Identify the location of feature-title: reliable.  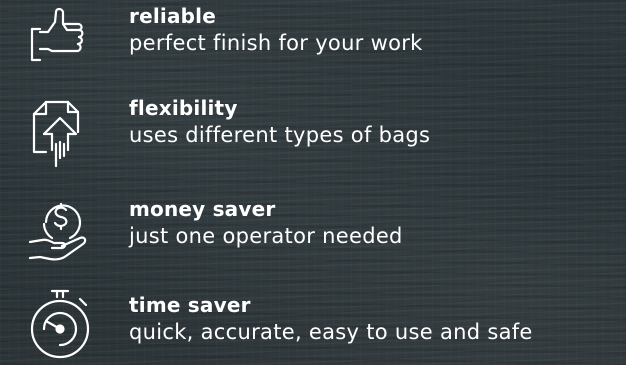
(172, 16).